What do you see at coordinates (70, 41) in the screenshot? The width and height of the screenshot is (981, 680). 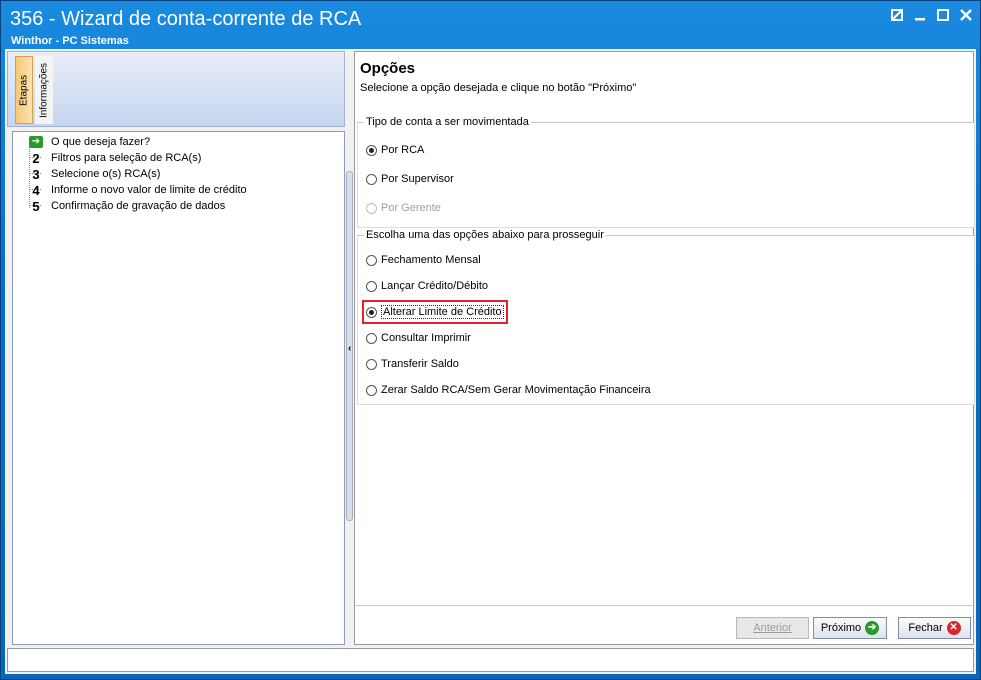 I see `window-subtitle: Winthor - PC Sistemas` at bounding box center [70, 41].